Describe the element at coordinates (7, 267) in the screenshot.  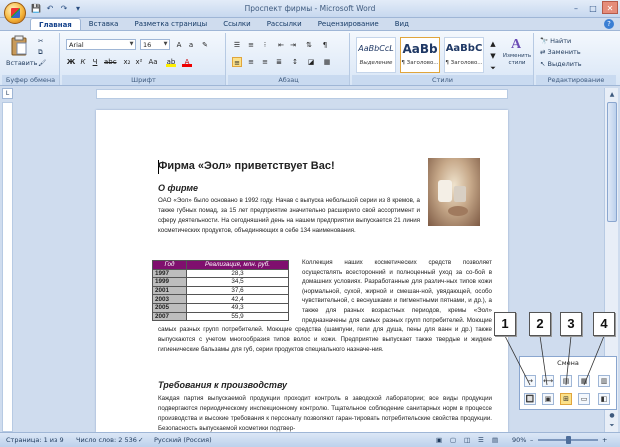
I see `vertical-ruler` at that location.